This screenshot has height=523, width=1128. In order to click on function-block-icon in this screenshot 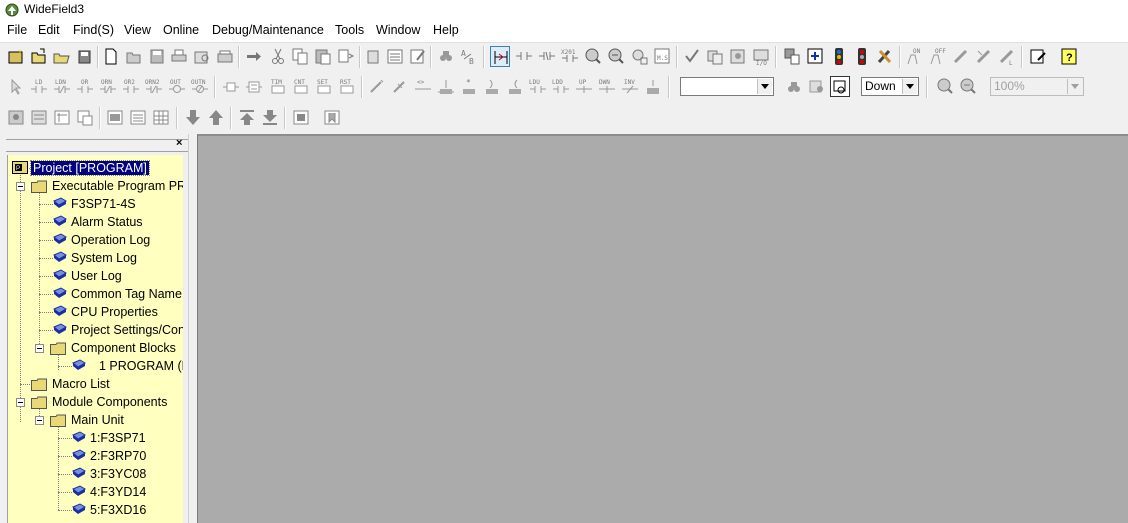, I will do `click(254, 86)`.